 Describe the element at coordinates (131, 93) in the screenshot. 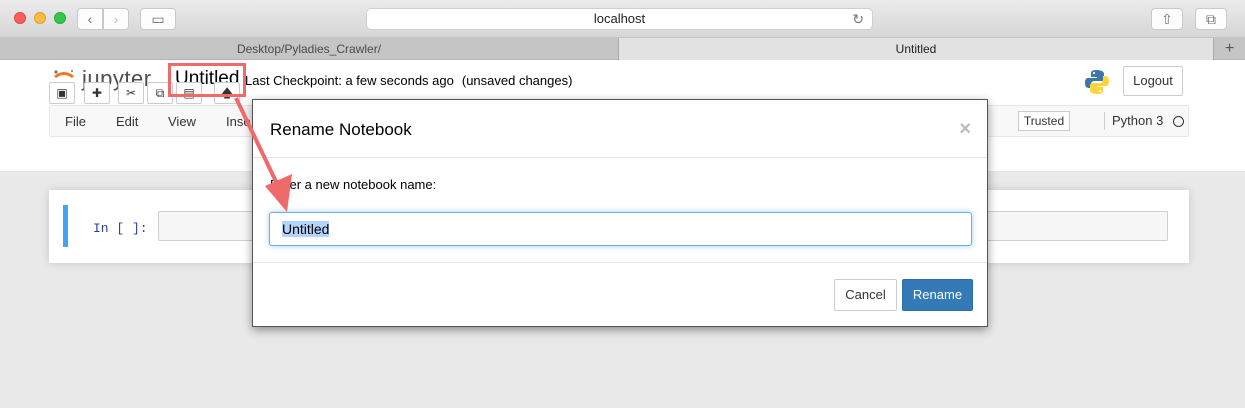

I see `cut-icon: ✂` at that location.